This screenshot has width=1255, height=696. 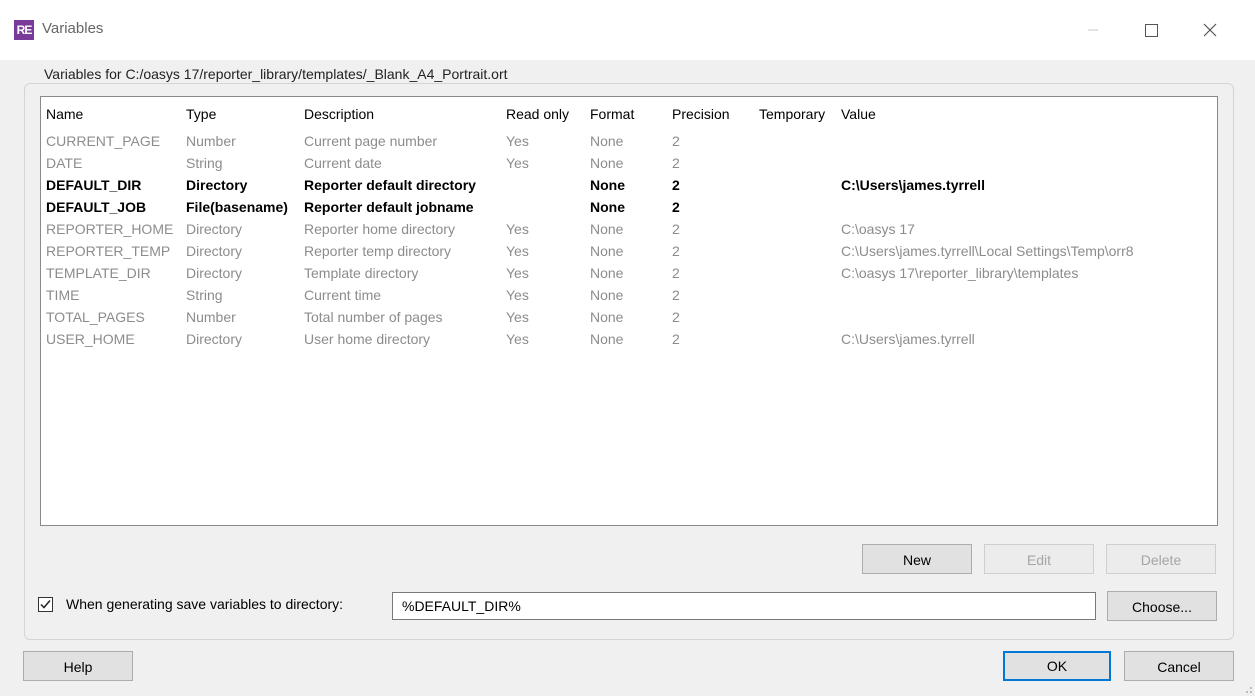 What do you see at coordinates (98, 273) in the screenshot?
I see `cell-name: TEMPLATE_DIR` at bounding box center [98, 273].